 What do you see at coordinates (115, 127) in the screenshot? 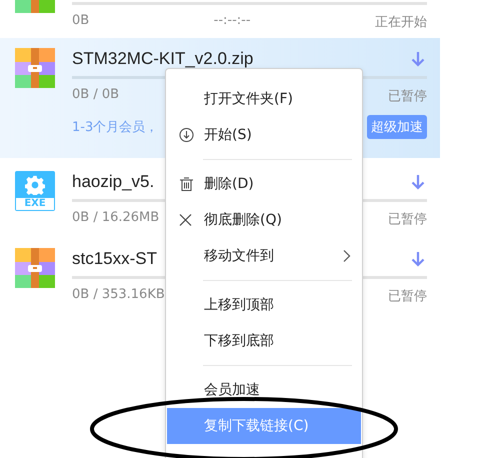
I see `membership-promo: 1-3个月会员，` at bounding box center [115, 127].